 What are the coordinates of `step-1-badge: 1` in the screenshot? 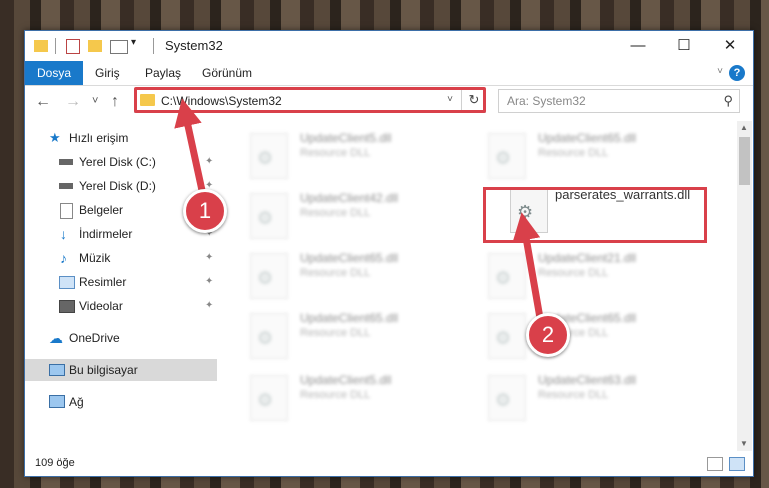 It's located at (205, 211).